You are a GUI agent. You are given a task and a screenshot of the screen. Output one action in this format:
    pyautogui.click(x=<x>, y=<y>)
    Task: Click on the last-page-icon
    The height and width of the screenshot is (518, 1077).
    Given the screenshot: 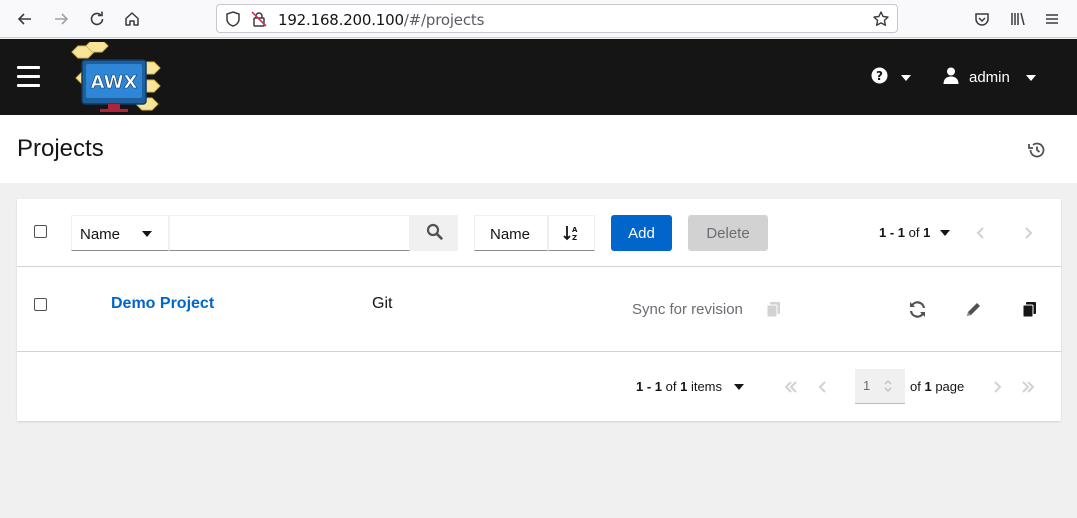 What is the action you would take?
    pyautogui.click(x=1028, y=387)
    